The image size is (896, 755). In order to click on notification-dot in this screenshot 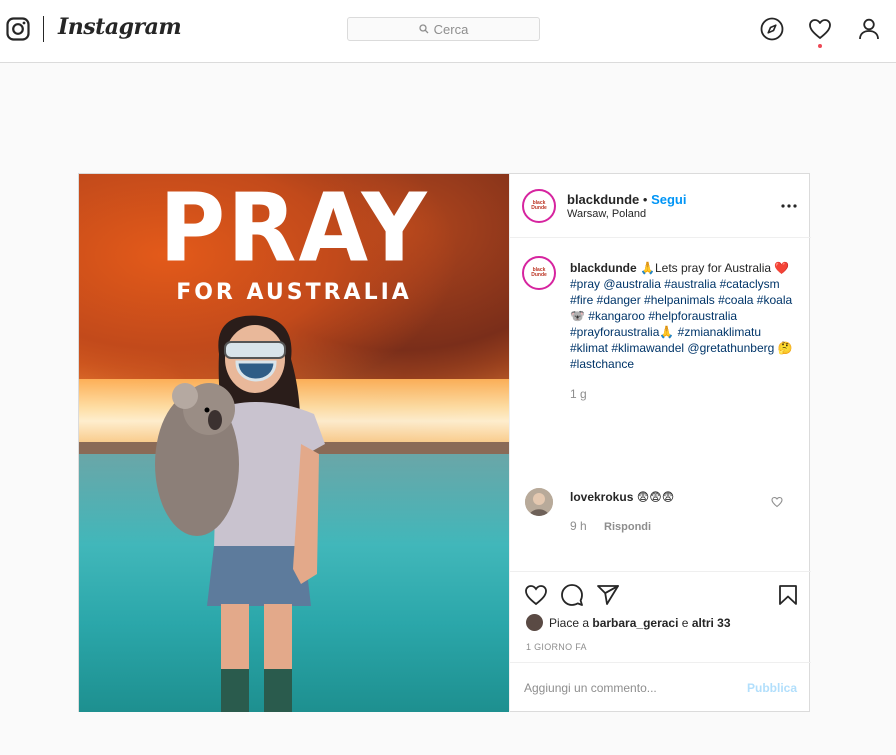, I will do `click(820, 46)`.